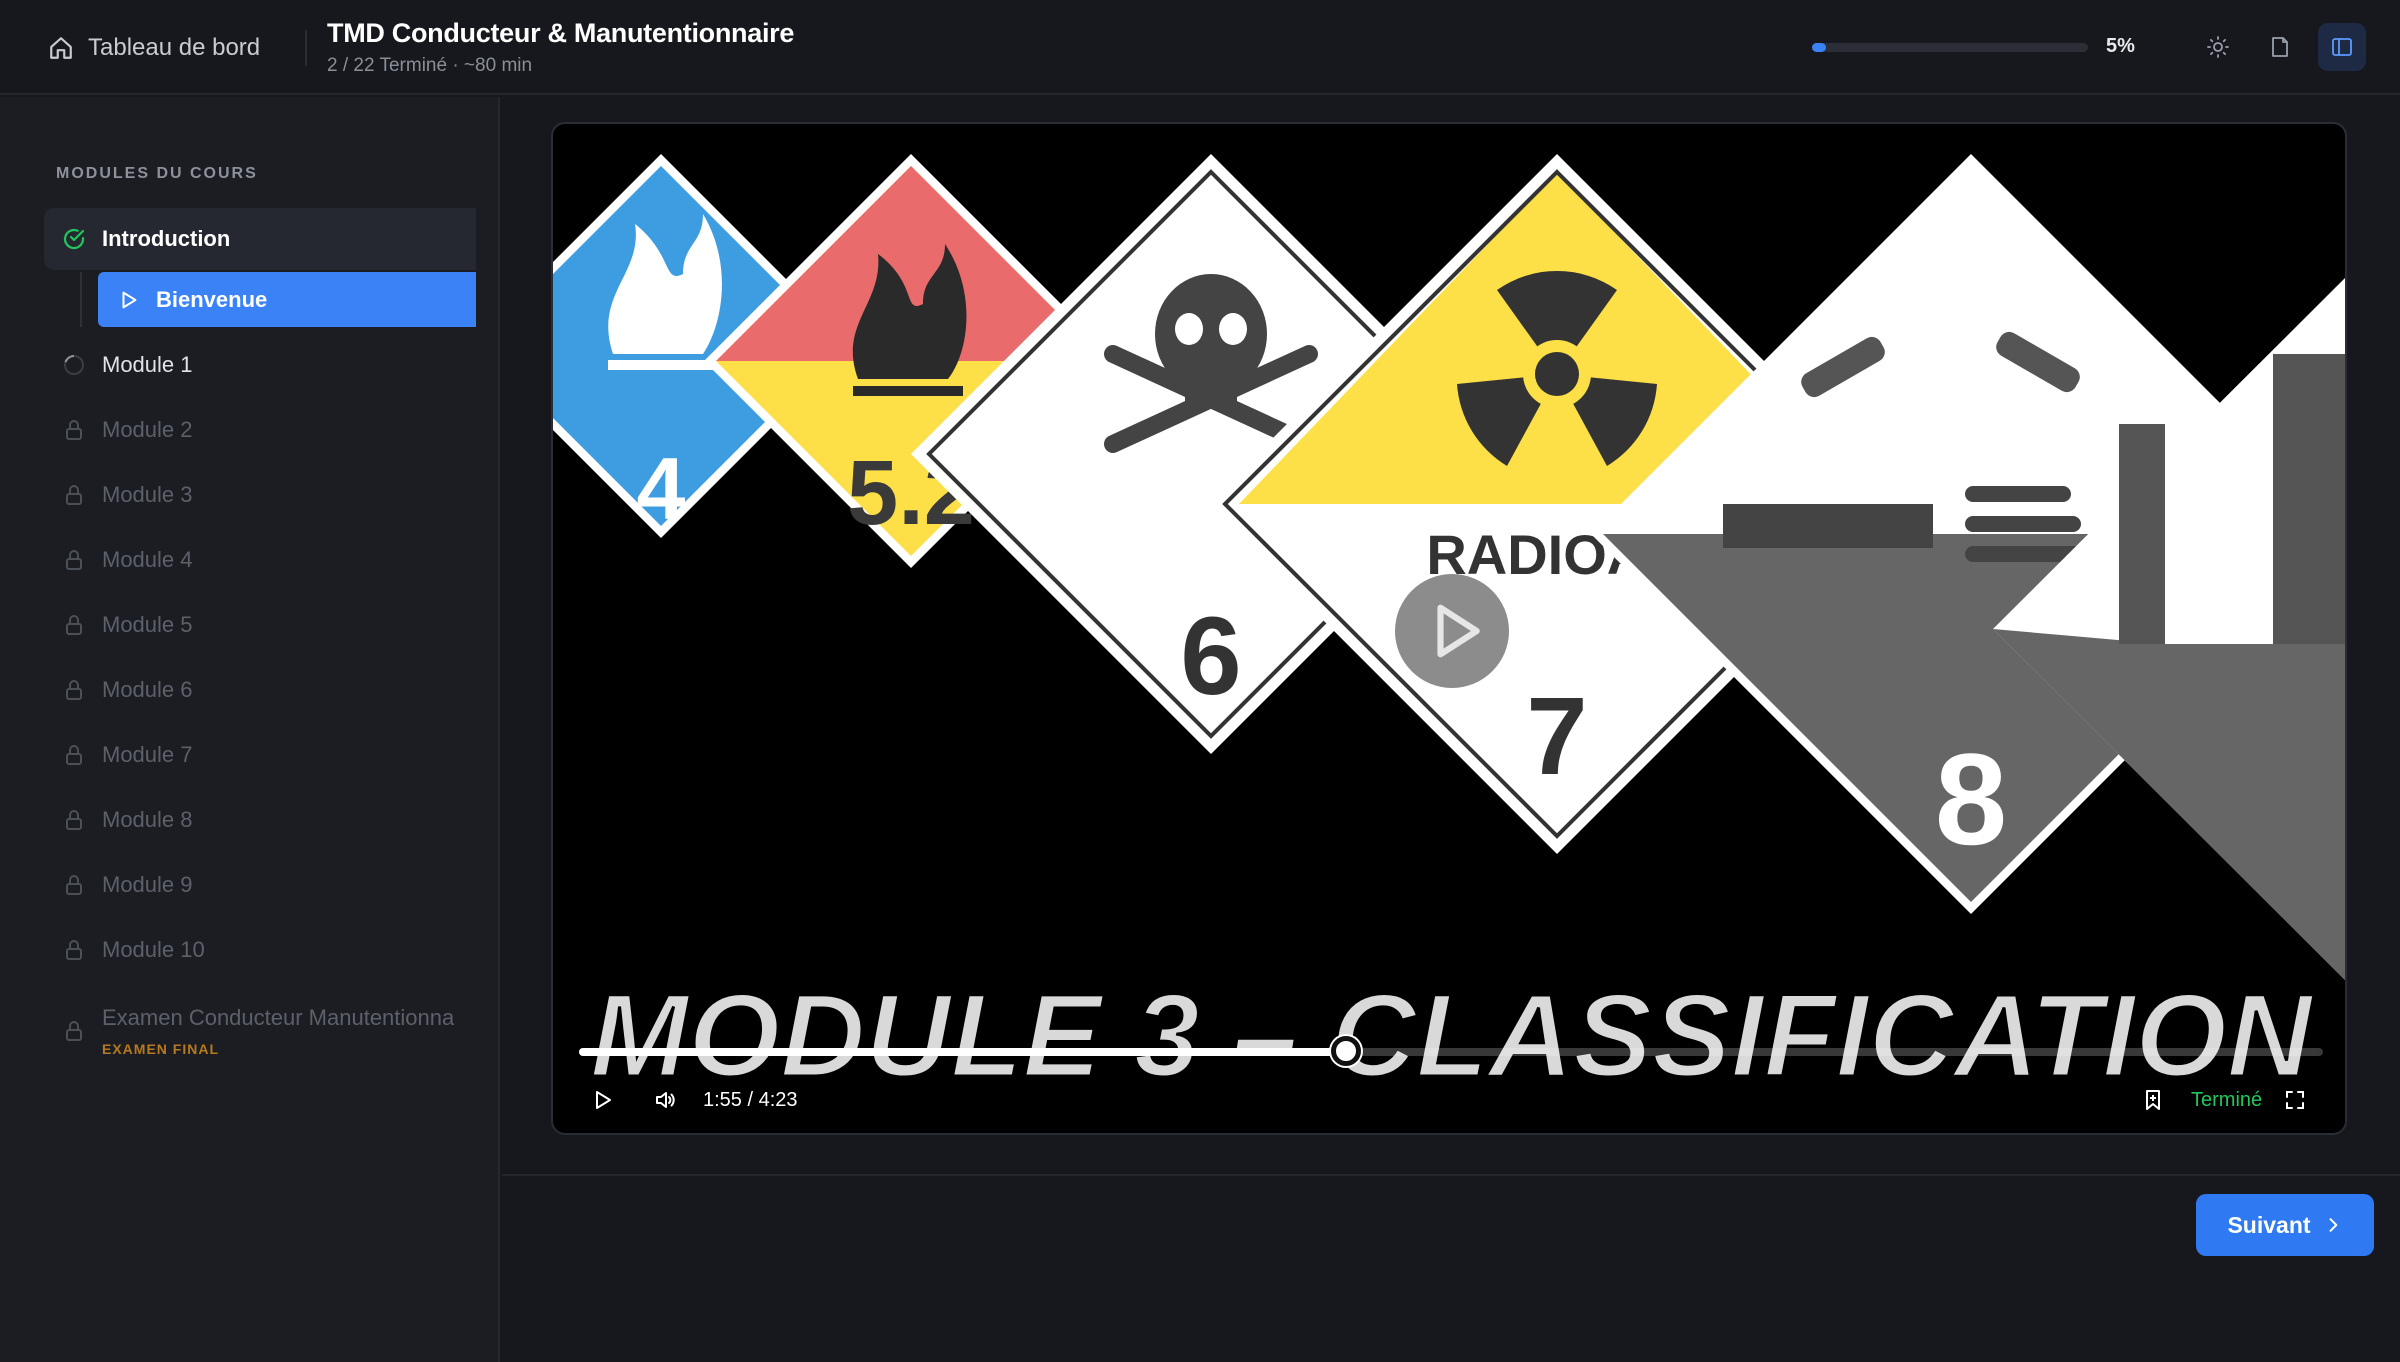 This screenshot has height=1362, width=2400. Describe the element at coordinates (2269, 1224) in the screenshot. I see `next-button-label: Suivant` at that location.